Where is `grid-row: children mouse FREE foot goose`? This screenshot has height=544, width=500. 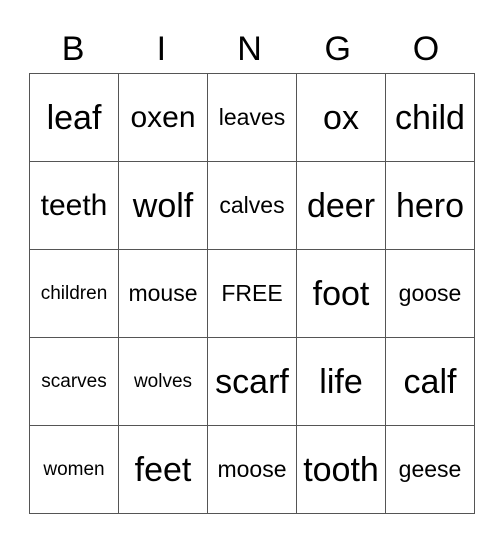 grid-row: children mouse FREE foot goose is located at coordinates (252, 293).